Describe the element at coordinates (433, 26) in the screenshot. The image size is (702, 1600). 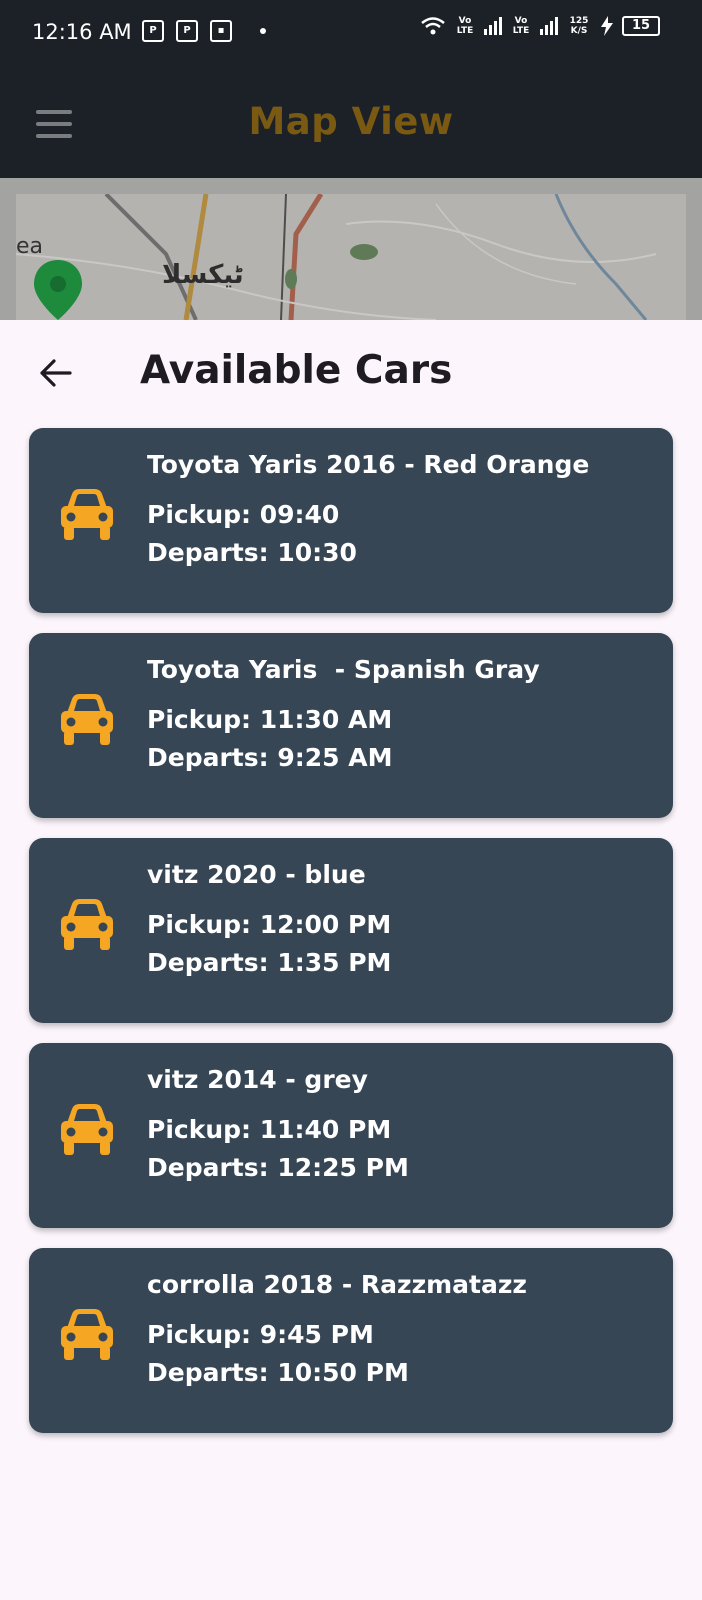
I see `wifi-icon` at that location.